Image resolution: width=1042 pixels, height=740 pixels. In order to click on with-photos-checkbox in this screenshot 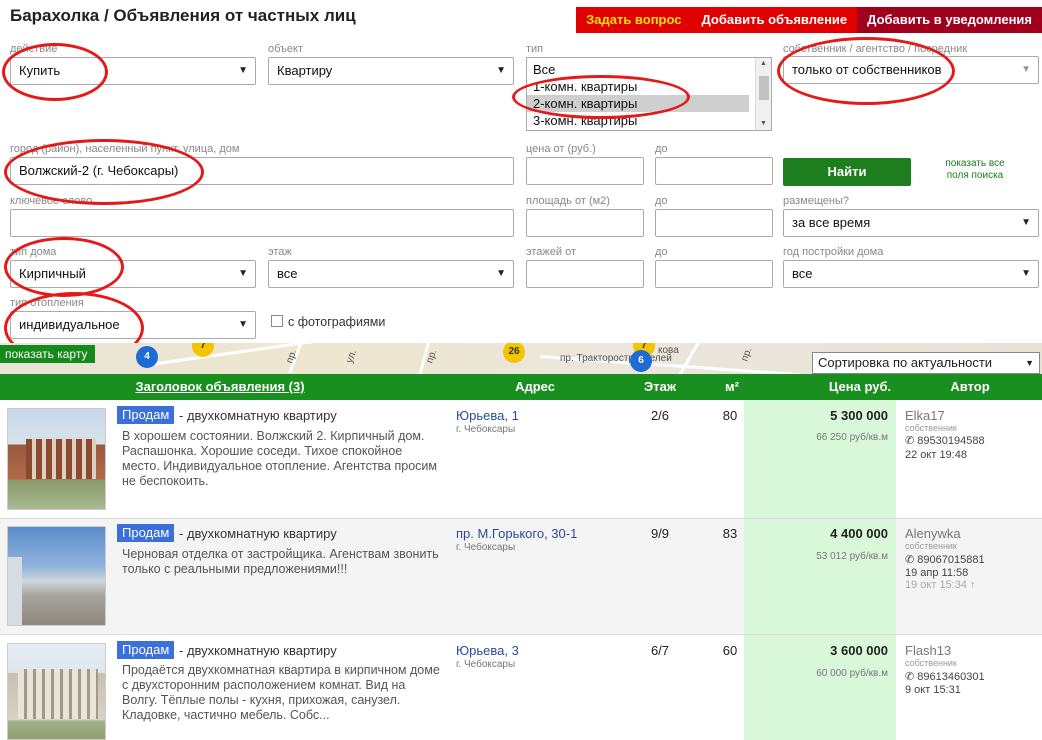, I will do `click(277, 321)`.